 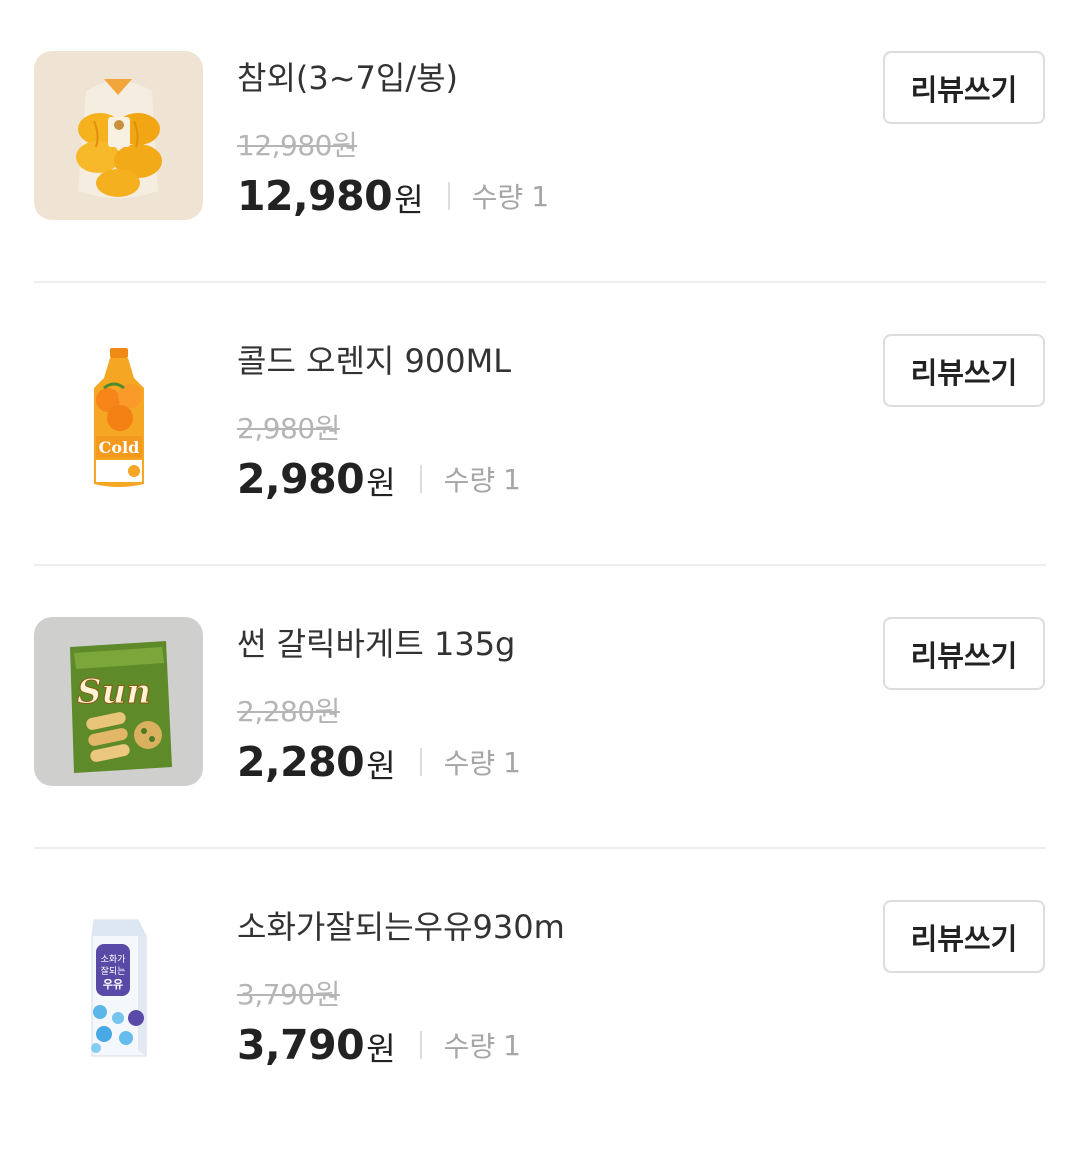 I want to click on price-row: 2,280 원 수량 1, so click(x=379, y=762).